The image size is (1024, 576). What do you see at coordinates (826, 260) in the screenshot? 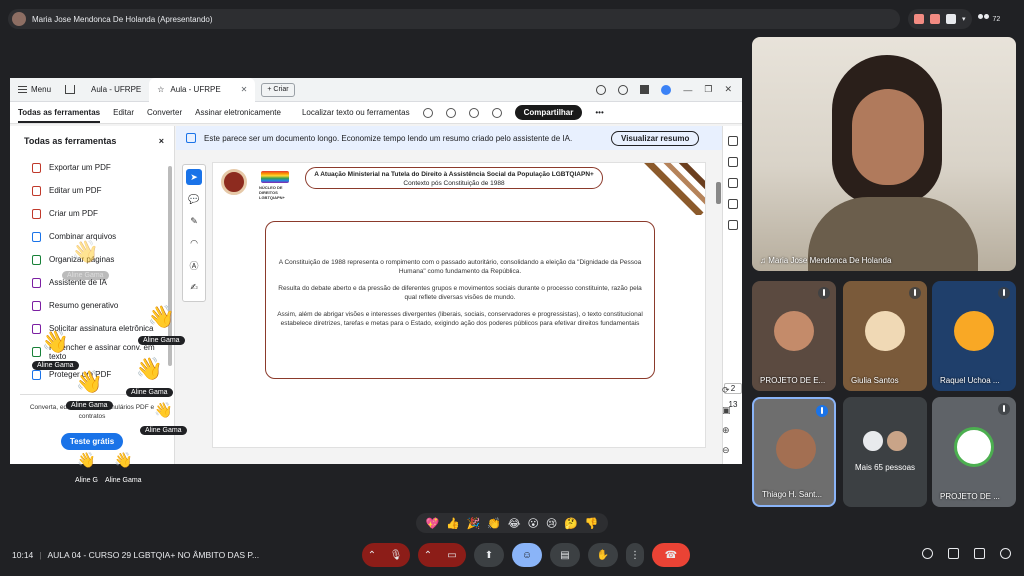
I see `tile-name: ♫ Maria Jose Mendonca De Holanda` at bounding box center [826, 260].